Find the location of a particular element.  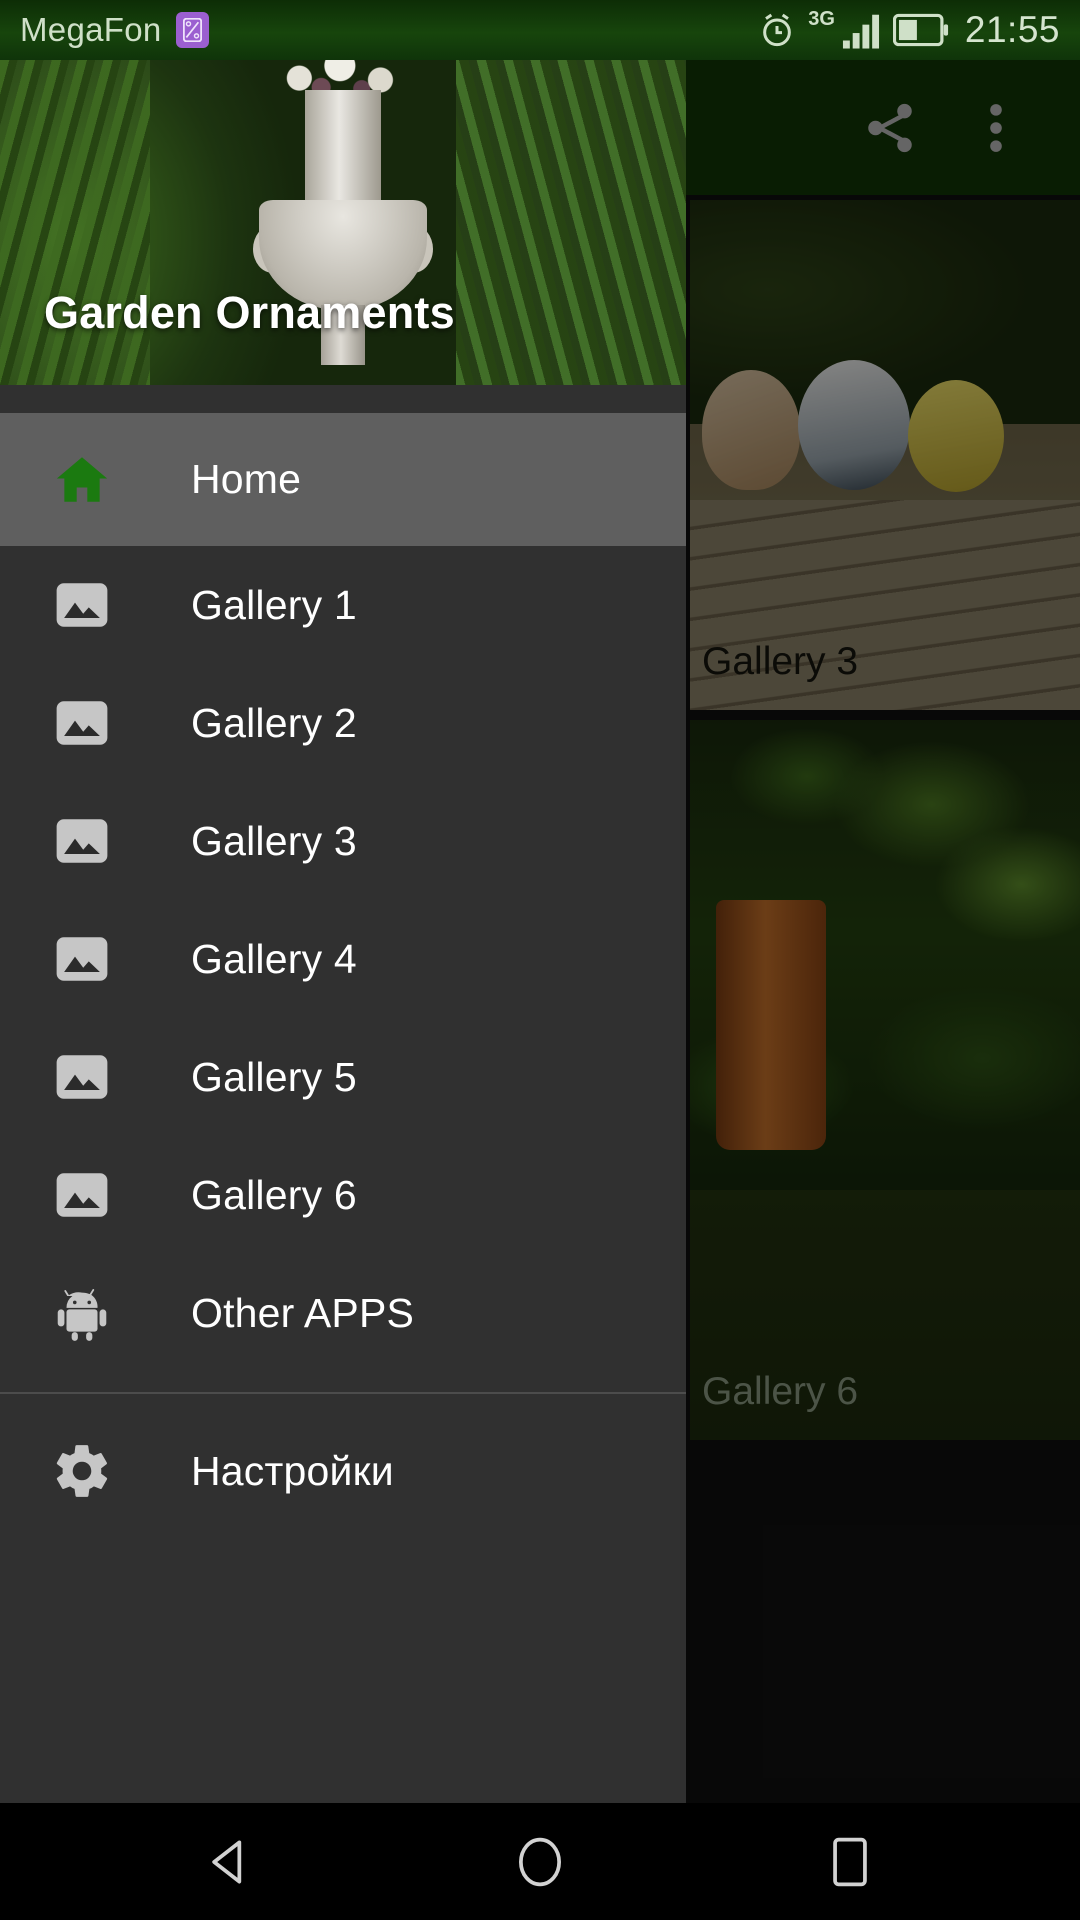

status-bar: MegaFon 3G 21:55 is located at coordinates (540, 30).